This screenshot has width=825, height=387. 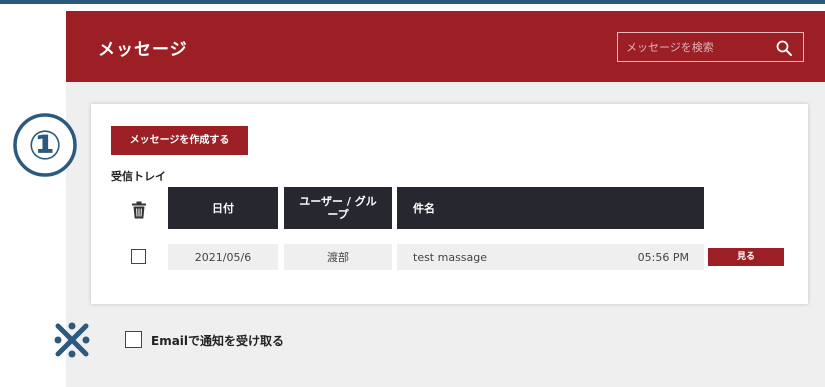 I want to click on email-notification-checkbox, so click(x=133, y=339).